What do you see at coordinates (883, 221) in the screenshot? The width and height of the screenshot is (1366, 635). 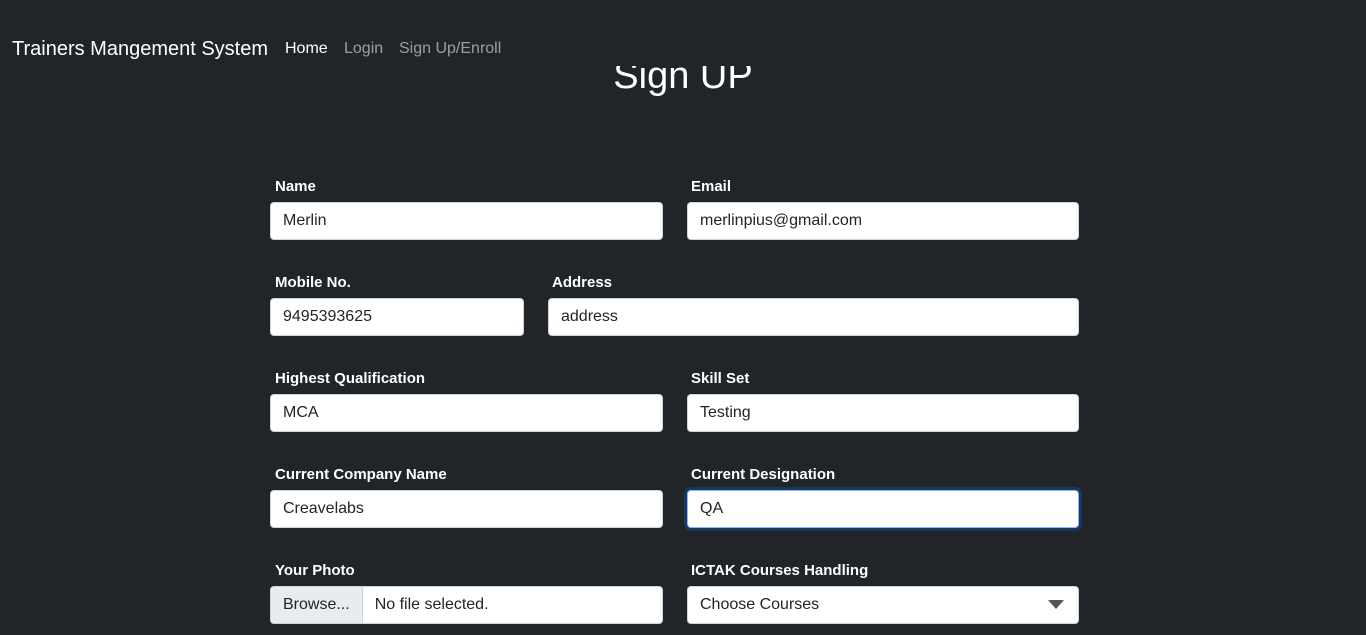 I see `email-input` at bounding box center [883, 221].